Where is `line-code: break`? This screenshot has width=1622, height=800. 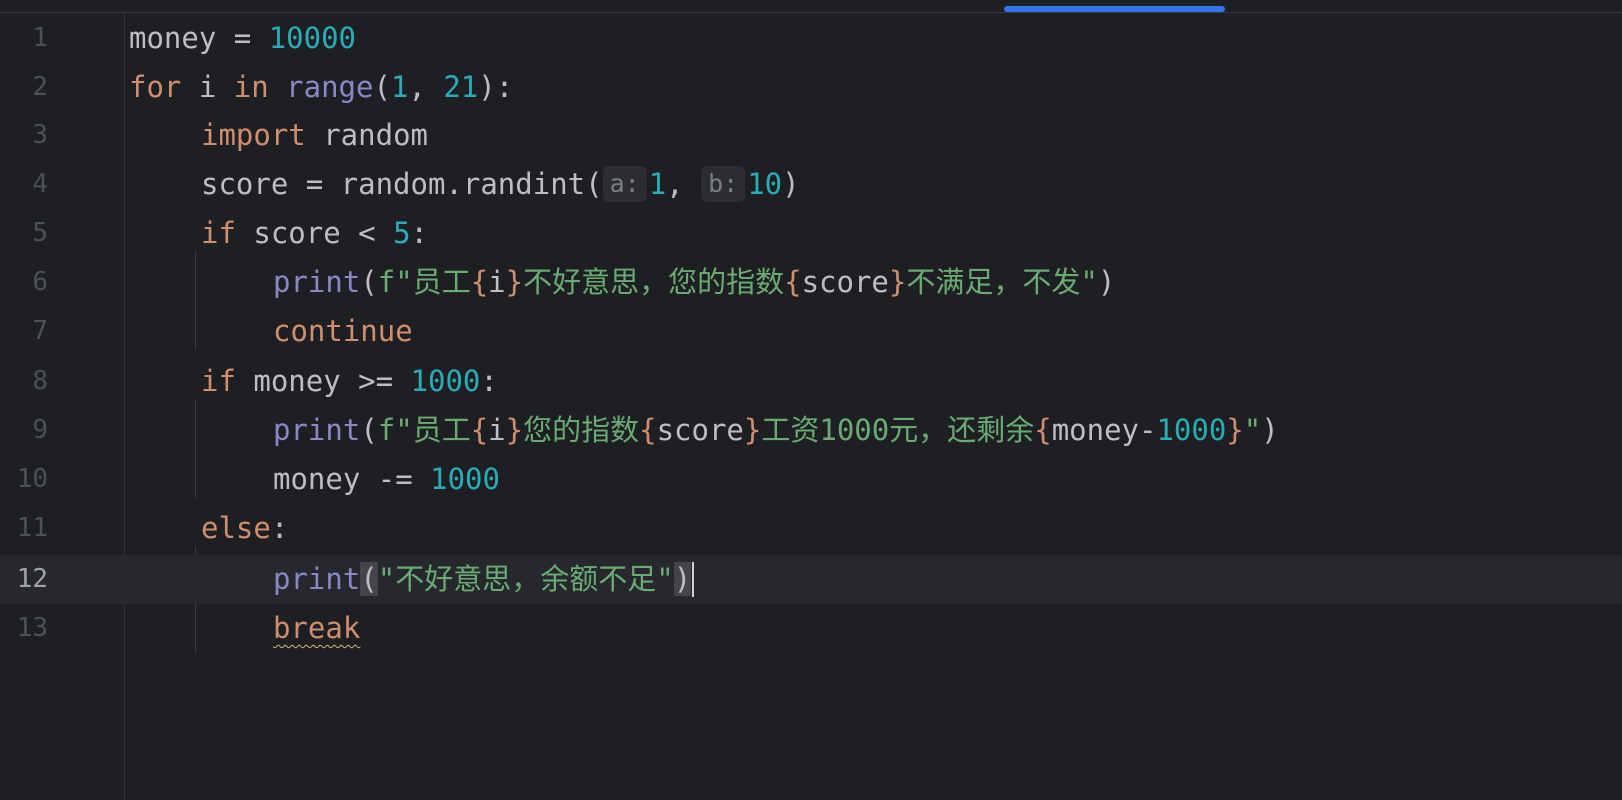 line-code: break is located at coordinates (316, 628).